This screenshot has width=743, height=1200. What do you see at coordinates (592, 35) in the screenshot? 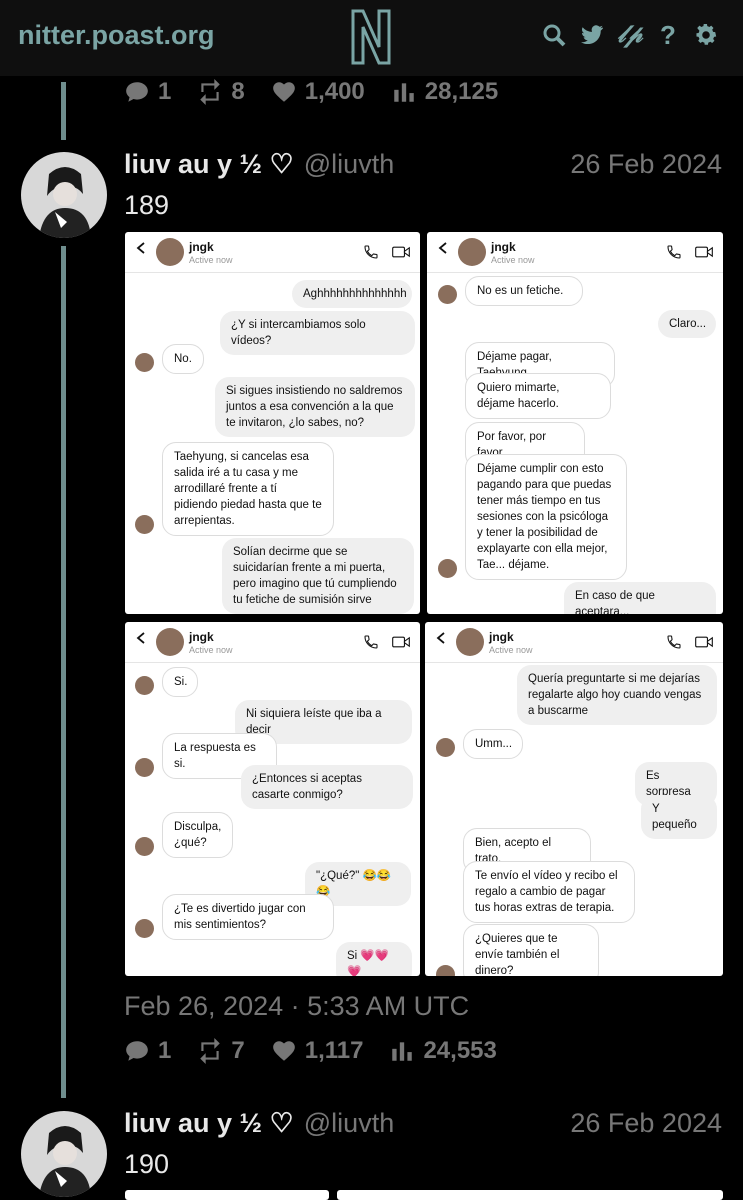
I see `twitter-bird-icon` at bounding box center [592, 35].